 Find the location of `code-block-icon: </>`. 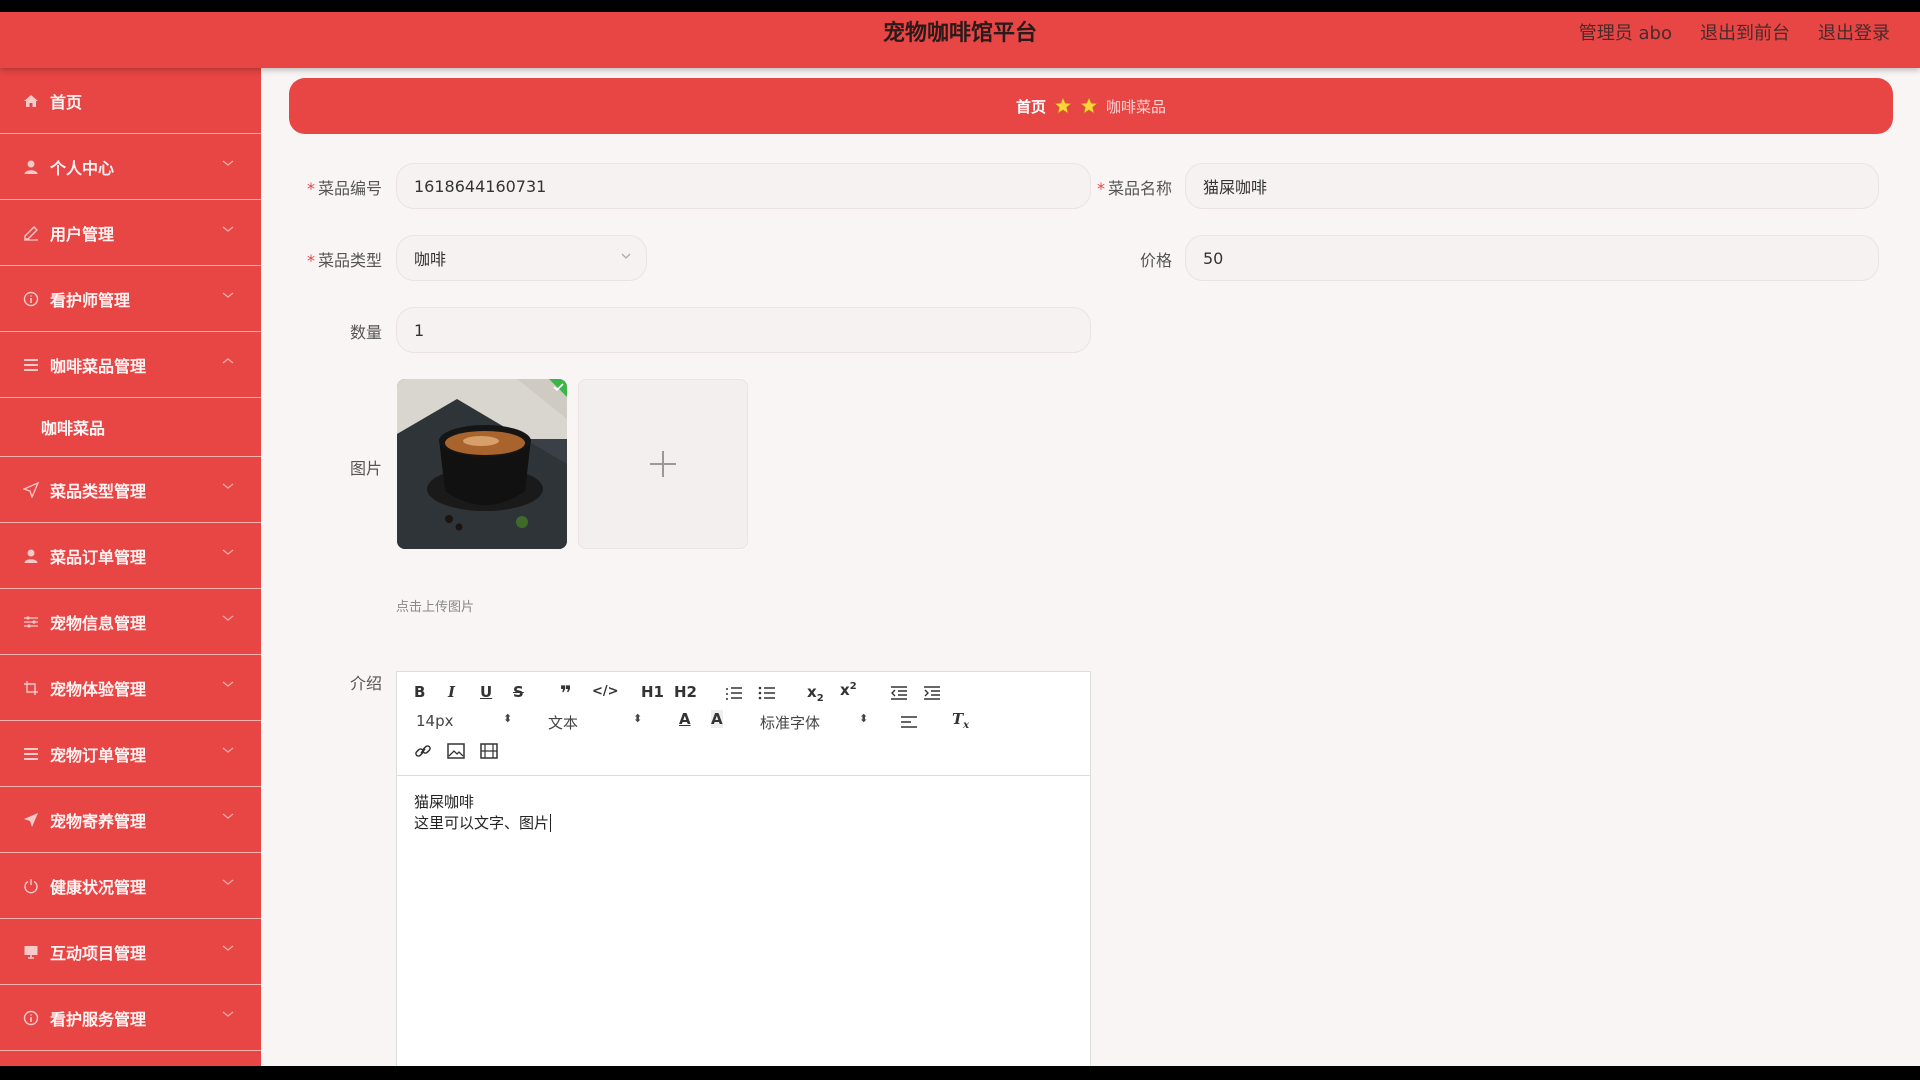

code-block-icon: </> is located at coordinates (605, 691).